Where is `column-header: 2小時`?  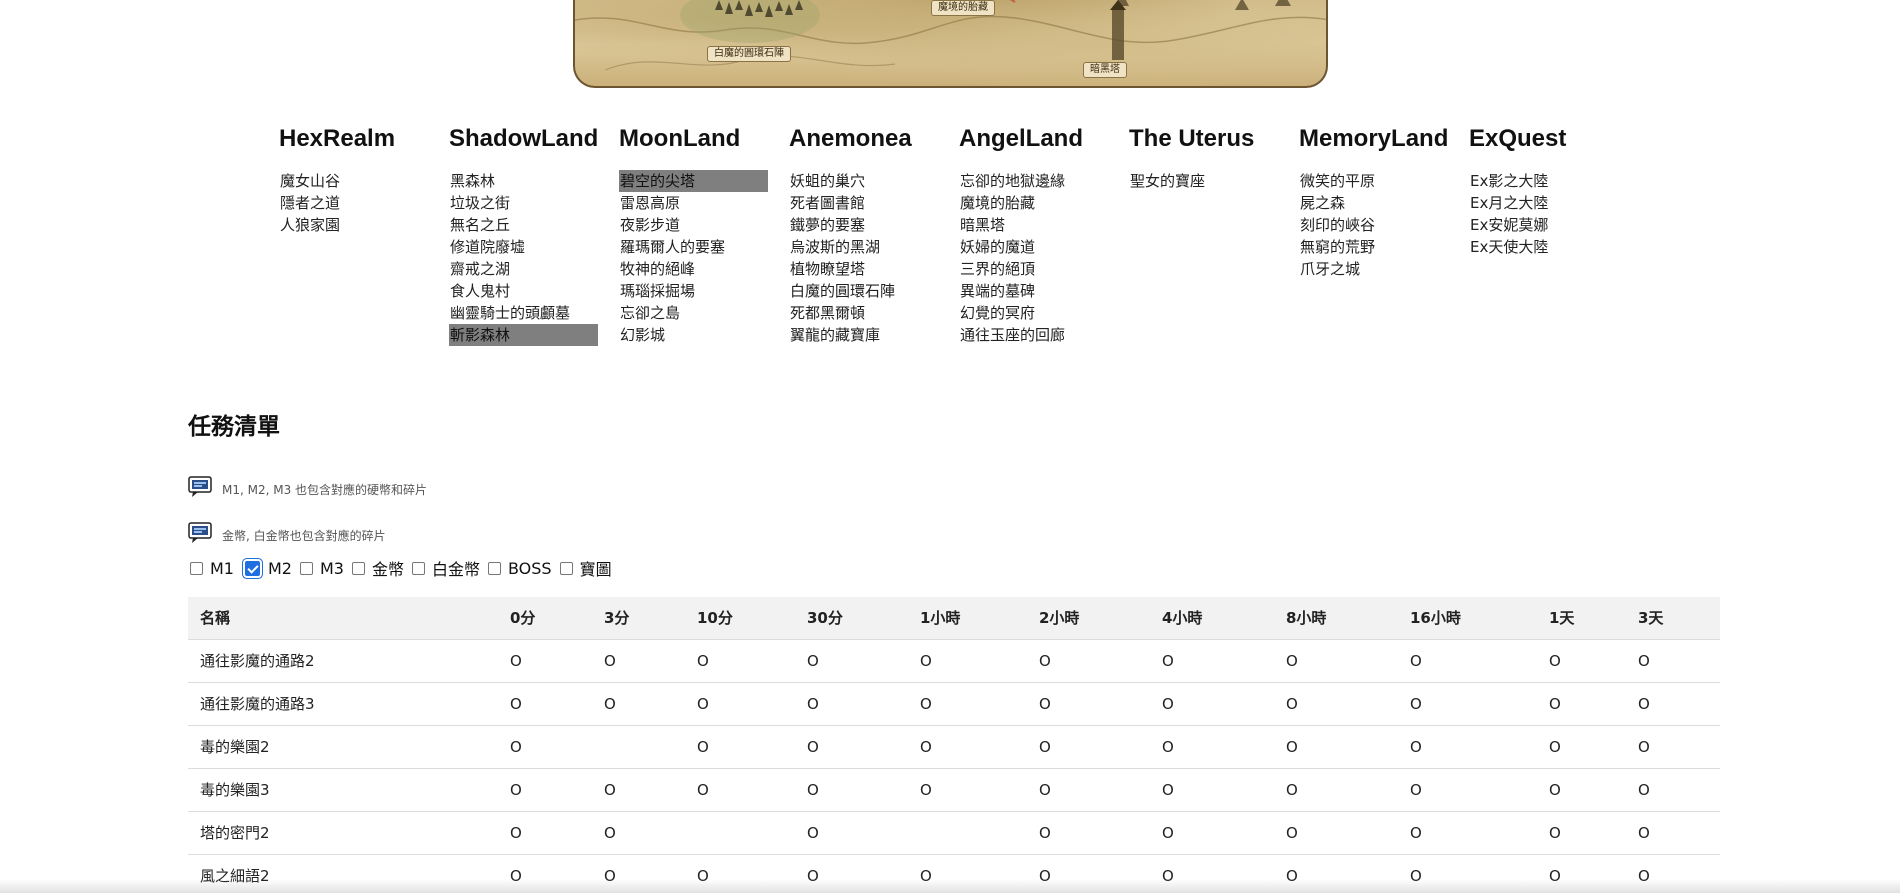
column-header: 2小時 is located at coordinates (1088, 618).